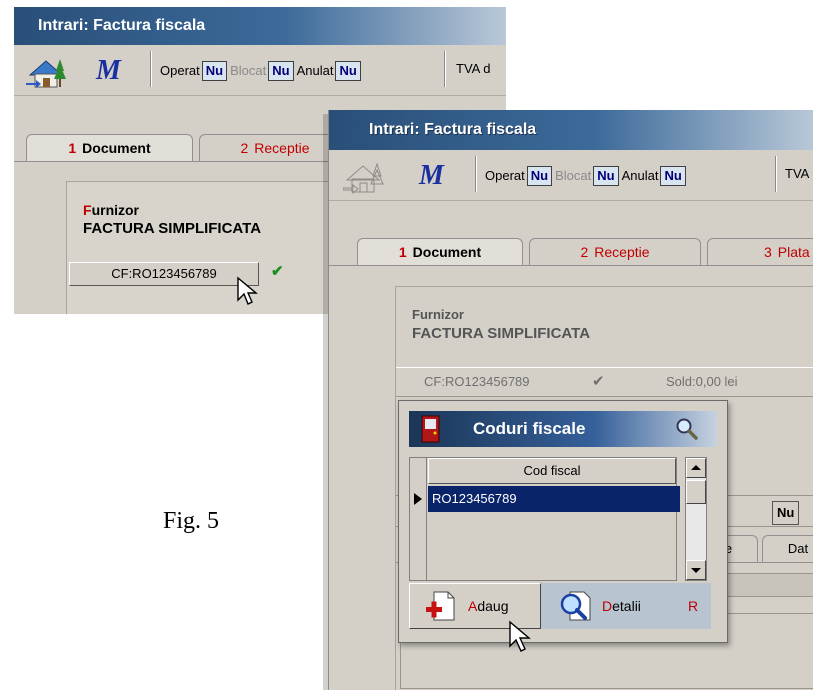 Image resolution: width=813 pixels, height=690 pixels. Describe the element at coordinates (431, 435) in the screenshot. I see `door-icon` at that location.